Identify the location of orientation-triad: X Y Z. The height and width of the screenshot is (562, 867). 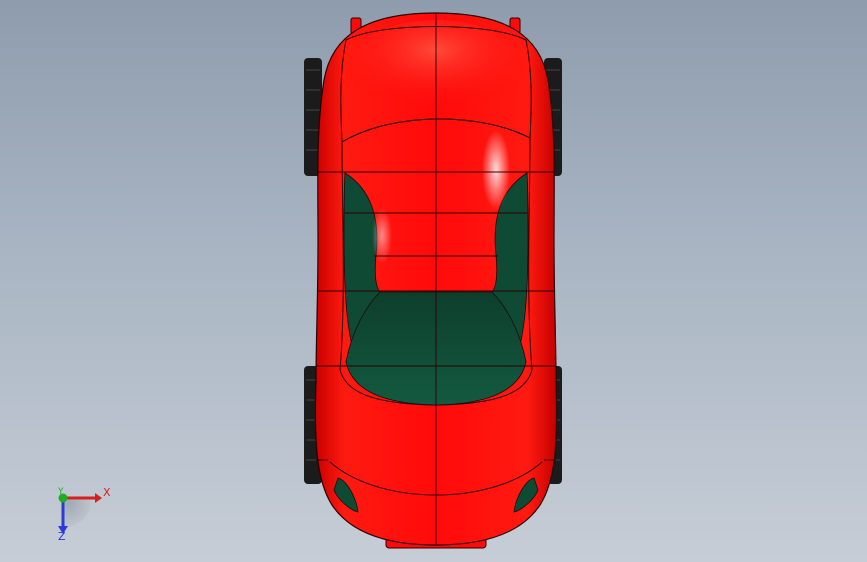
(85, 512).